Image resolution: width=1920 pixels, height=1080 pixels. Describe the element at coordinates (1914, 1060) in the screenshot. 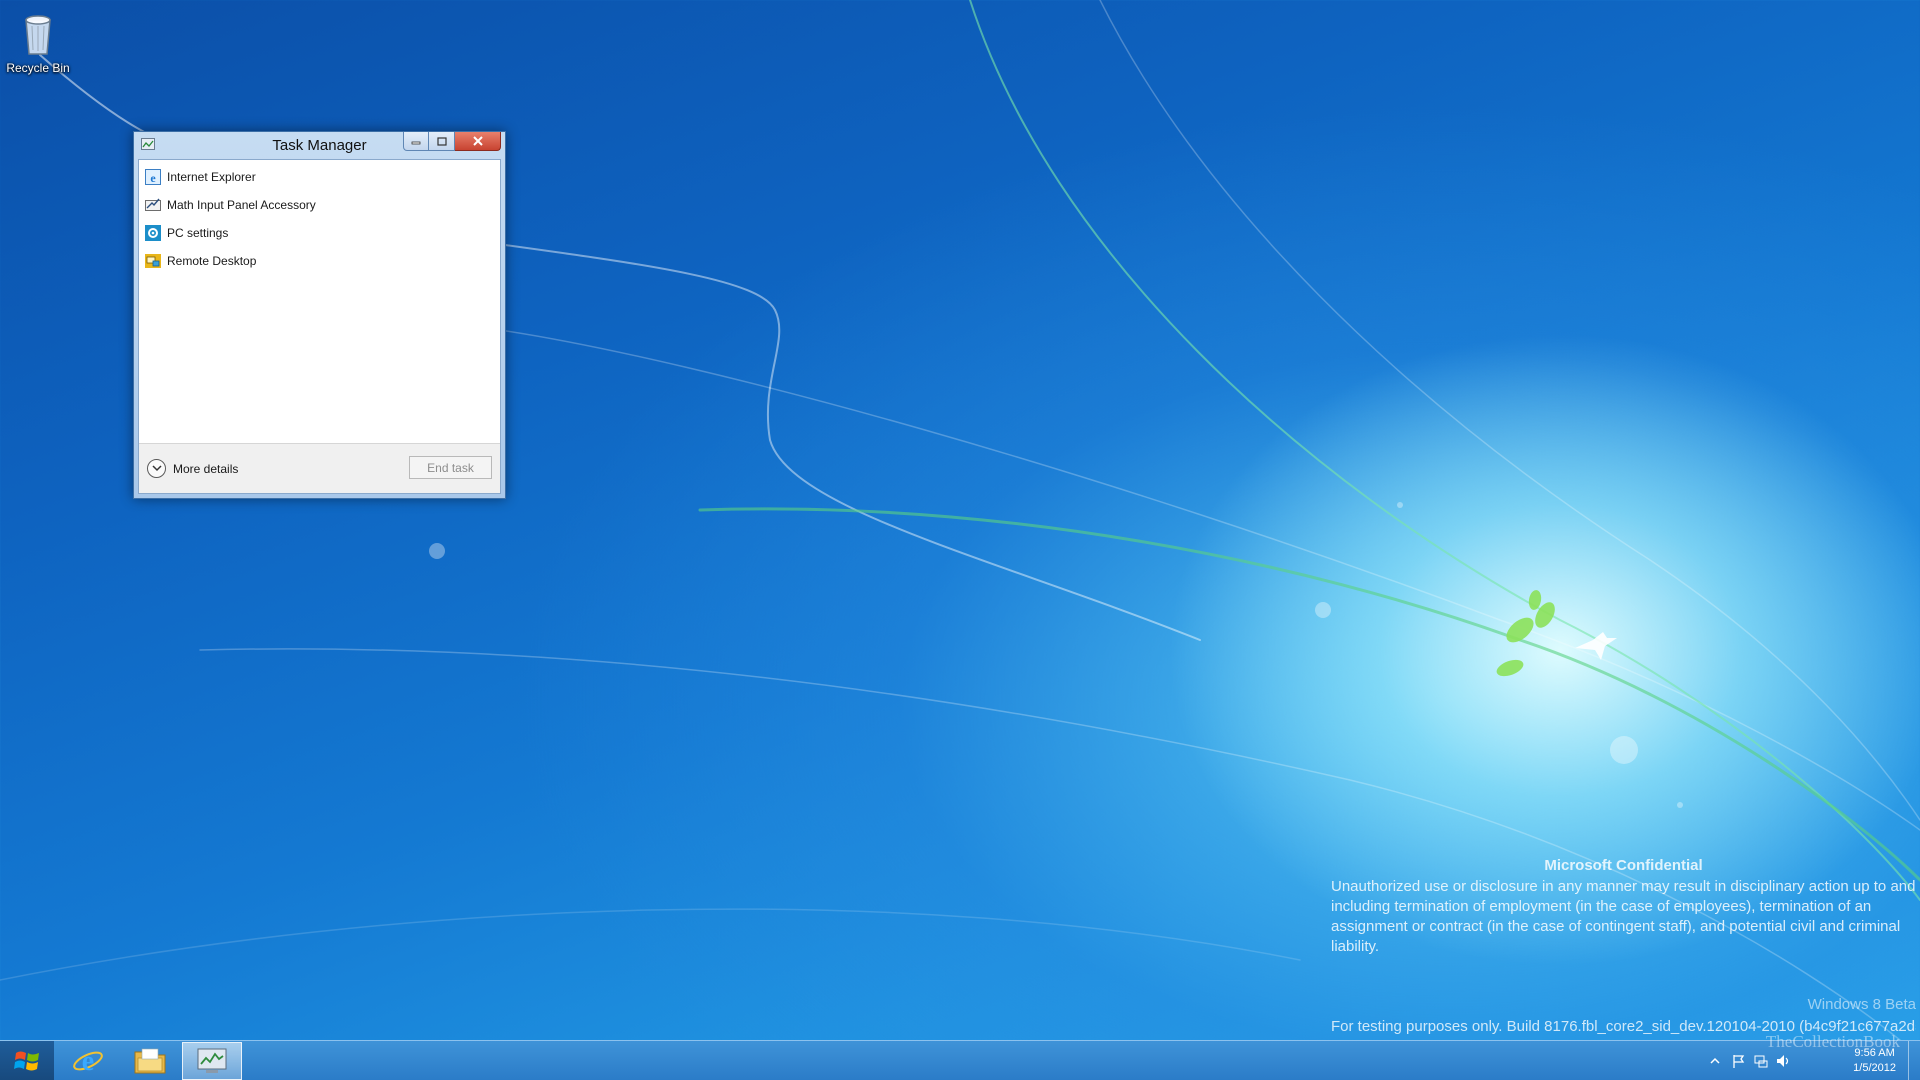

I see `show-desktop-button` at that location.